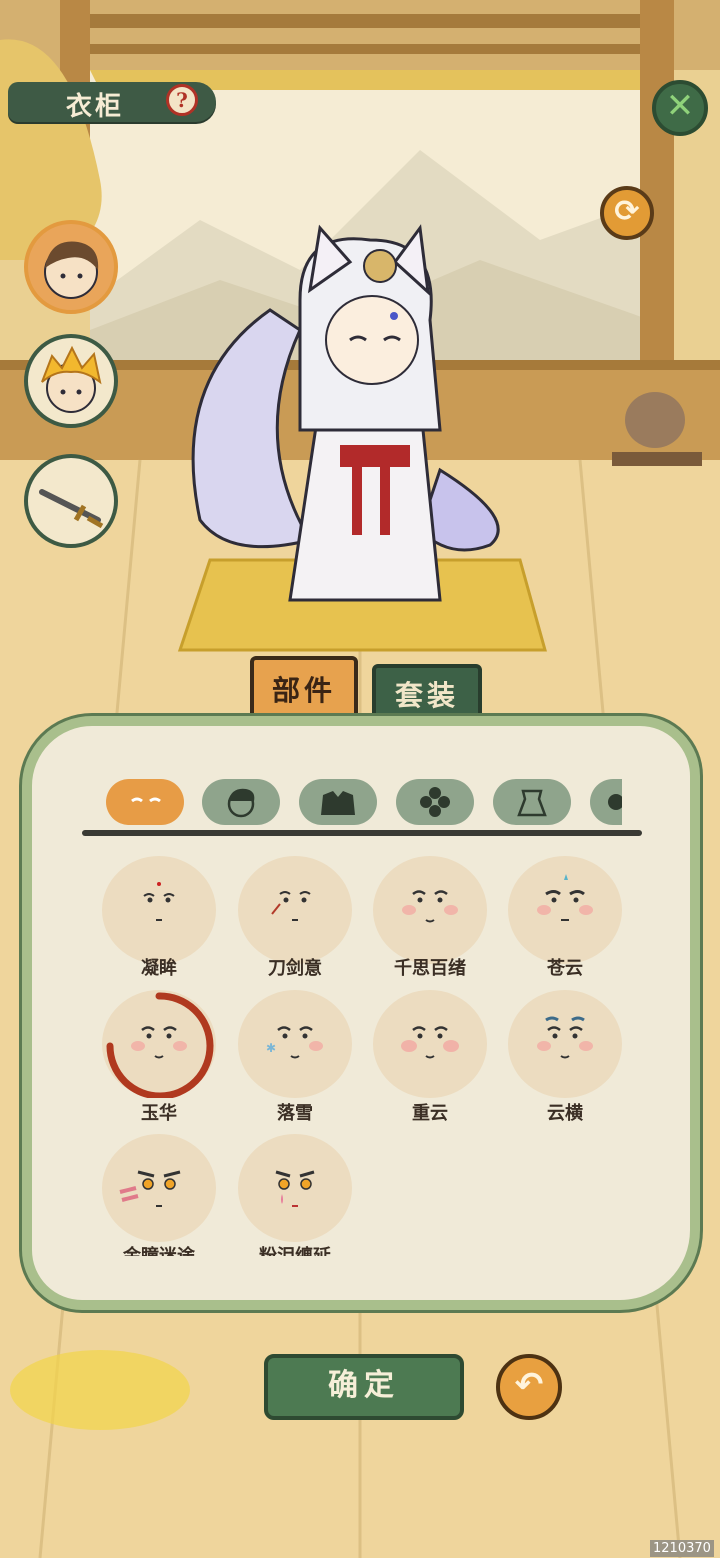  I want to click on face-icon, so click(146, 800).